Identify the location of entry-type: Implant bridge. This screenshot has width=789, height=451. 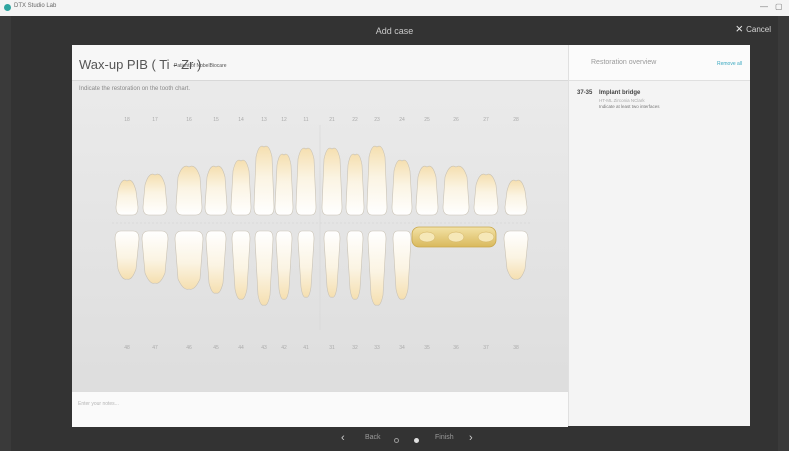
(620, 93).